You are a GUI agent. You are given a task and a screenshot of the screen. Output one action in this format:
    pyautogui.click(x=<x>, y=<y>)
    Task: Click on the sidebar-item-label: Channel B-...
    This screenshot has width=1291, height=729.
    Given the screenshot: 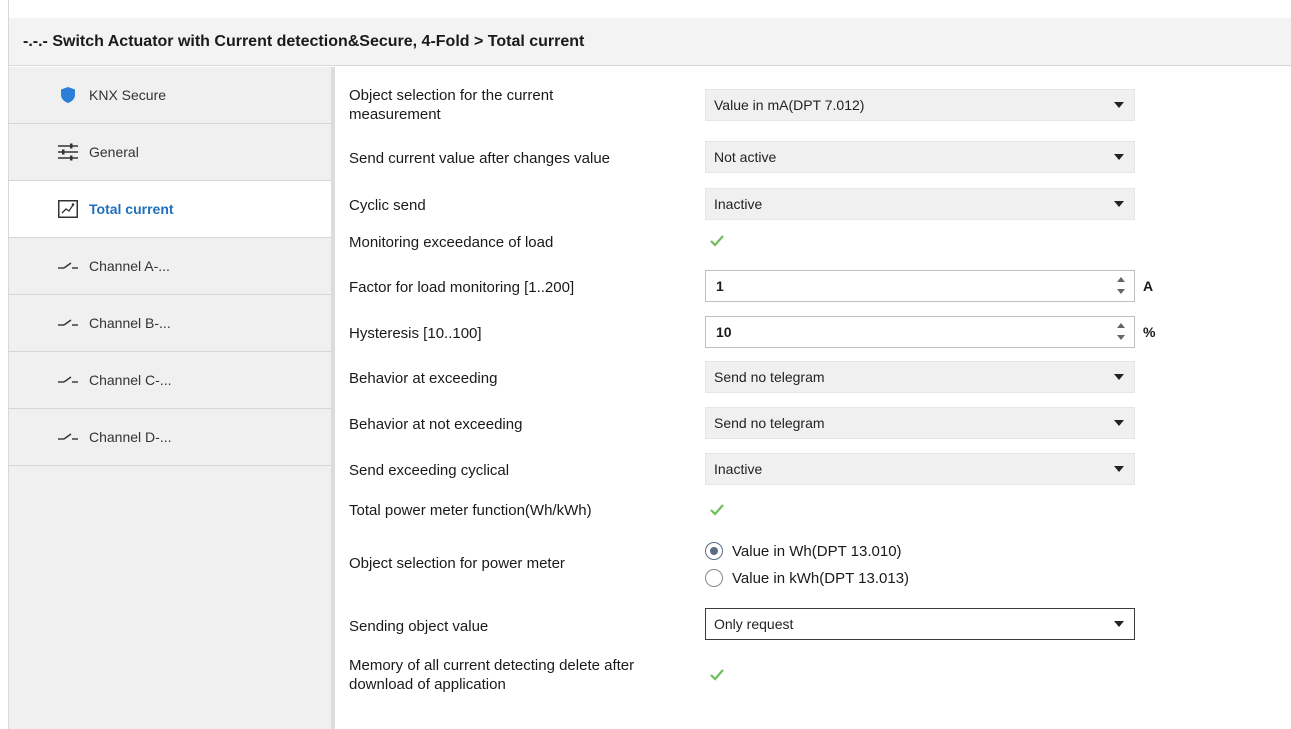 What is the action you would take?
    pyautogui.click(x=130, y=323)
    